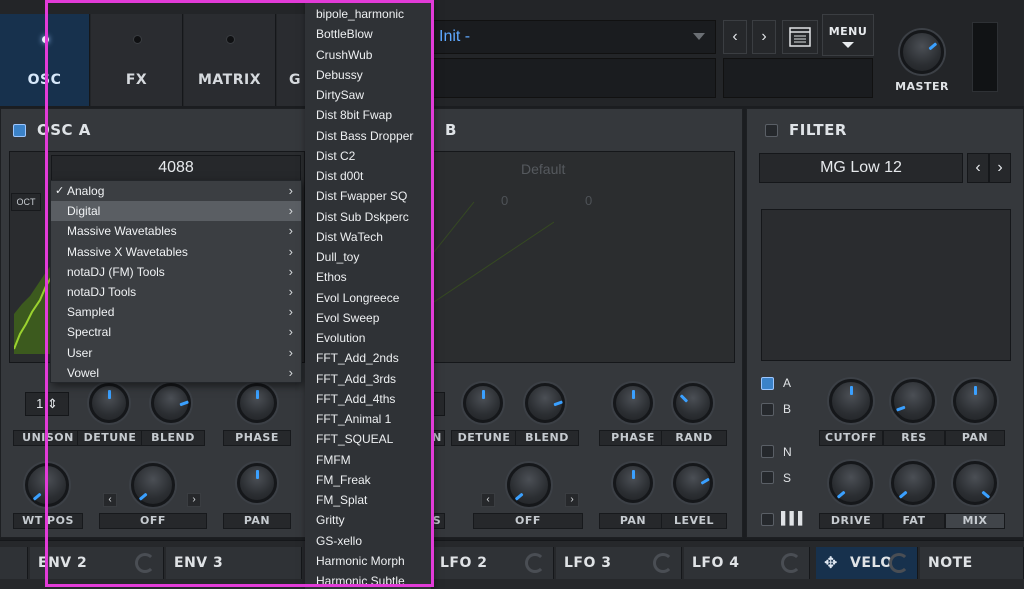  Describe the element at coordinates (543, 169) in the screenshot. I see `wavetable-name: Default` at that location.